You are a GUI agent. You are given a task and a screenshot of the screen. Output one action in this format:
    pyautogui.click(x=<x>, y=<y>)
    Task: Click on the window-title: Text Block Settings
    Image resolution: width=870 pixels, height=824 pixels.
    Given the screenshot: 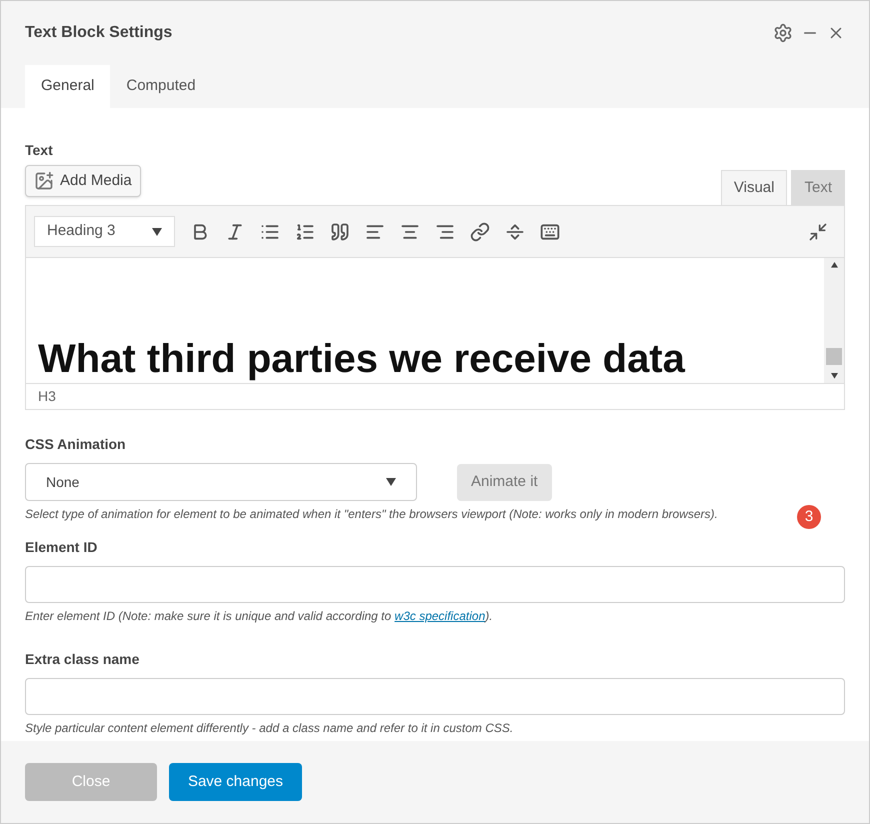 What is the action you would take?
    pyautogui.click(x=98, y=33)
    